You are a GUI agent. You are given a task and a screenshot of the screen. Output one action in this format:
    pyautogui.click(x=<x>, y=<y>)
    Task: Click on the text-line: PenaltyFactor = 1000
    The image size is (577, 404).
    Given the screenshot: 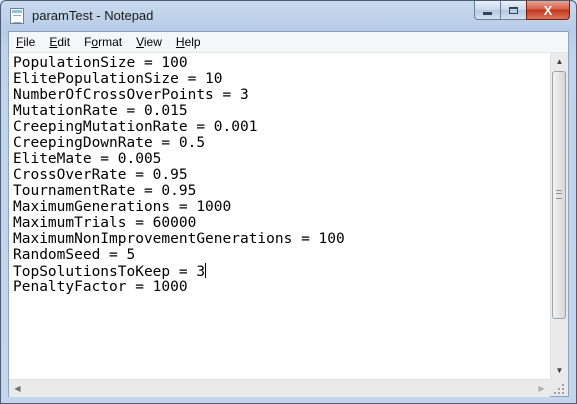 What is the action you would take?
    pyautogui.click(x=280, y=287)
    